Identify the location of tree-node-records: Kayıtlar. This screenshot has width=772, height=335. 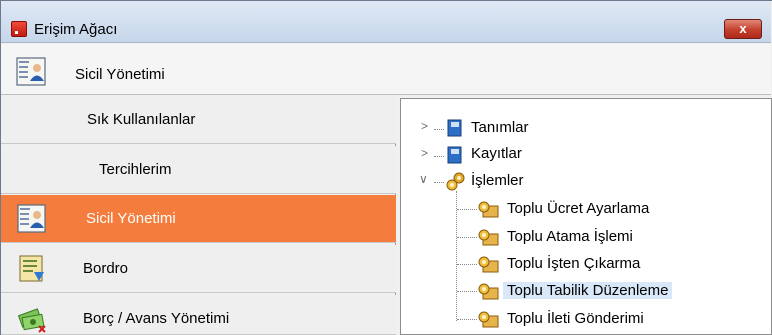
(496, 154).